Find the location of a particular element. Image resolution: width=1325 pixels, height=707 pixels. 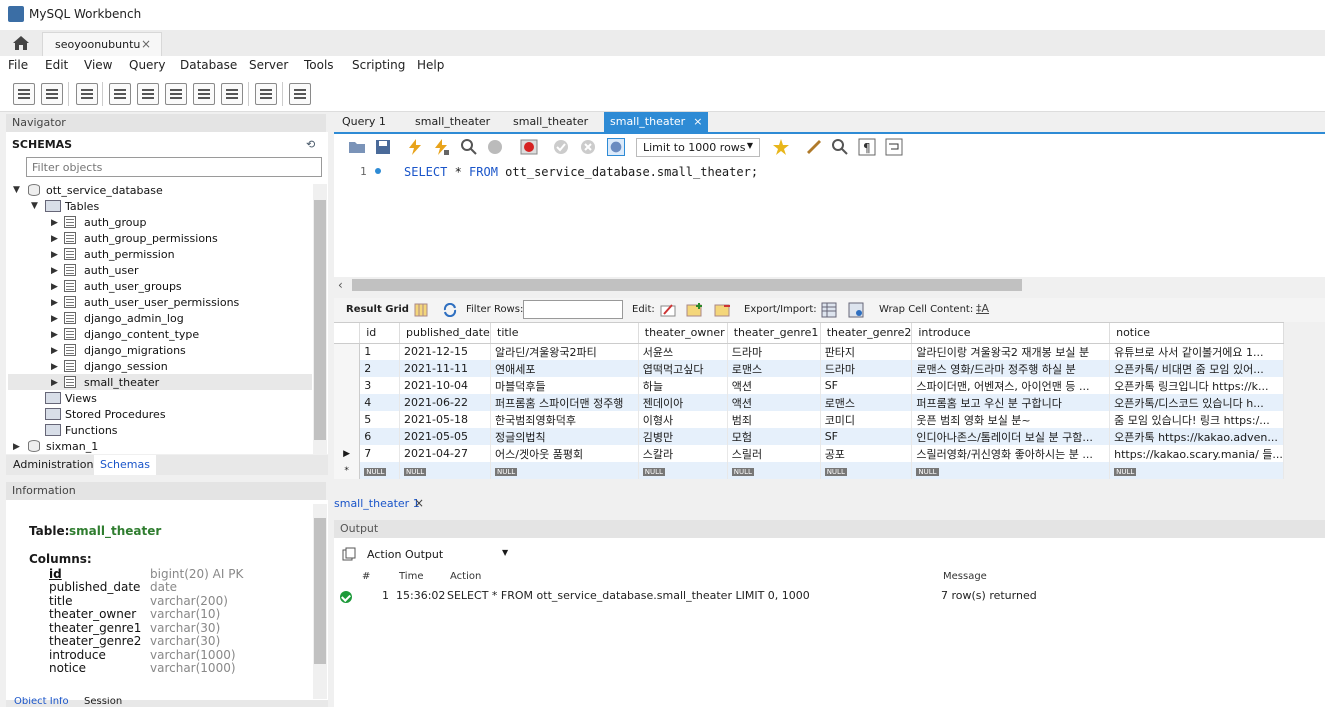

inspector-icon is located at coordinates (87, 94).